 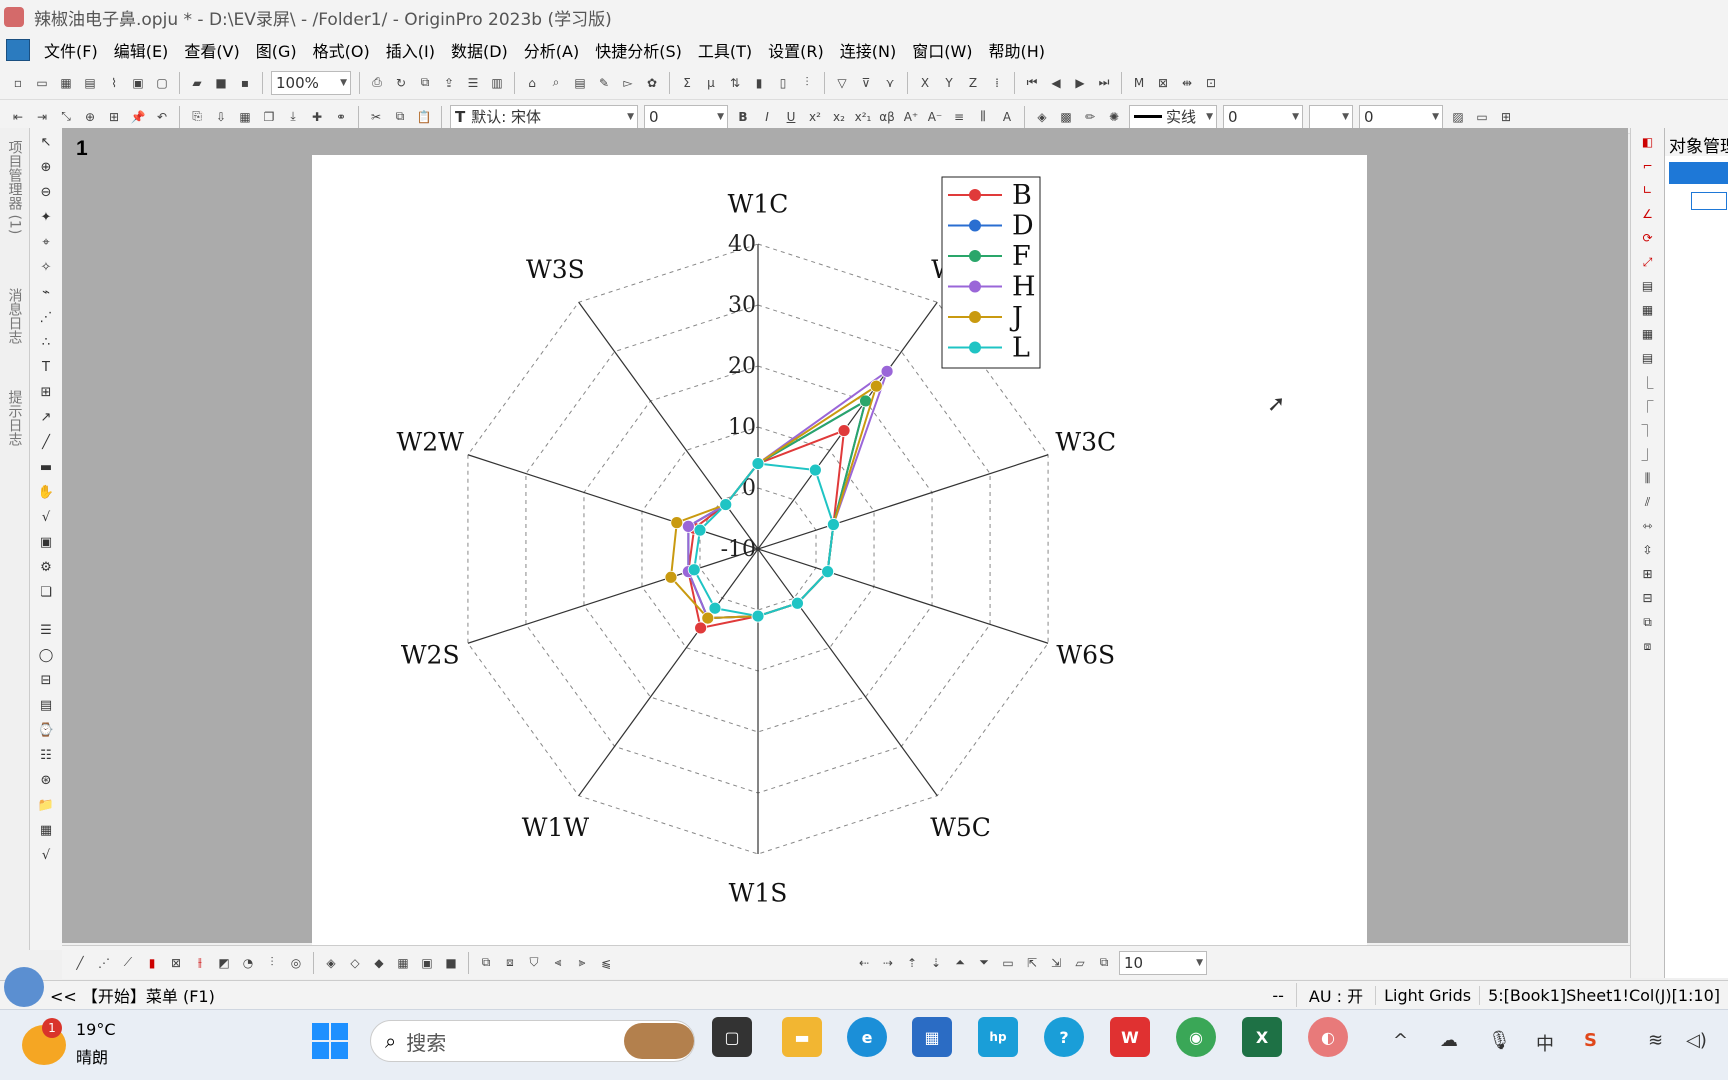 What do you see at coordinates (652, 83) in the screenshot?
I see `apps-icon: ✿` at bounding box center [652, 83].